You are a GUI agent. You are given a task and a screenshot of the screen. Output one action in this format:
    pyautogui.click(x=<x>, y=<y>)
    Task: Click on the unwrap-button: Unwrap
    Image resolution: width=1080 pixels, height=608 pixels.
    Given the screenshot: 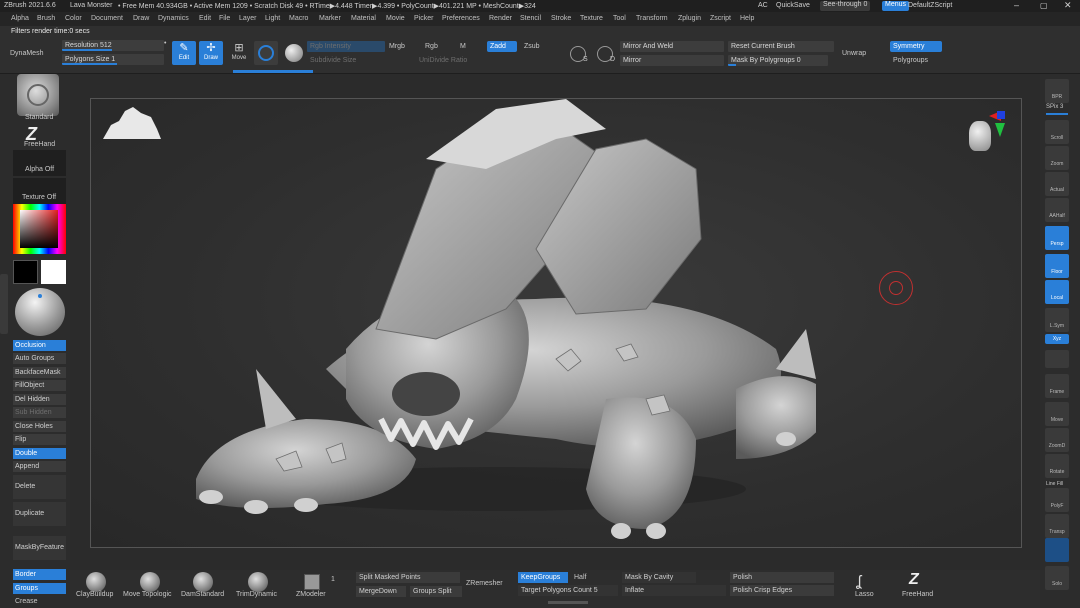 What is the action you would take?
    pyautogui.click(x=854, y=53)
    